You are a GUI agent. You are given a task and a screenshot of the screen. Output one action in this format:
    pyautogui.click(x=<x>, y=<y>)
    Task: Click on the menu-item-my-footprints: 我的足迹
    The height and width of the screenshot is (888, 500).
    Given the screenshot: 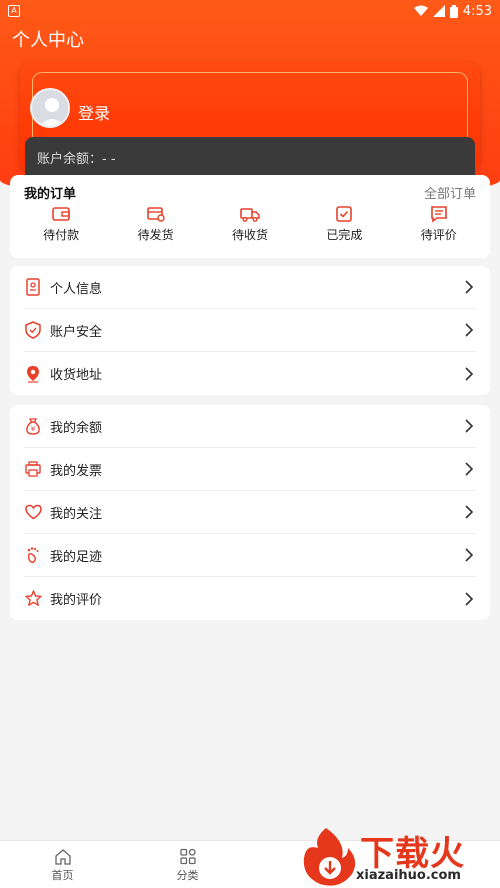 What is the action you would take?
    pyautogui.click(x=250, y=555)
    